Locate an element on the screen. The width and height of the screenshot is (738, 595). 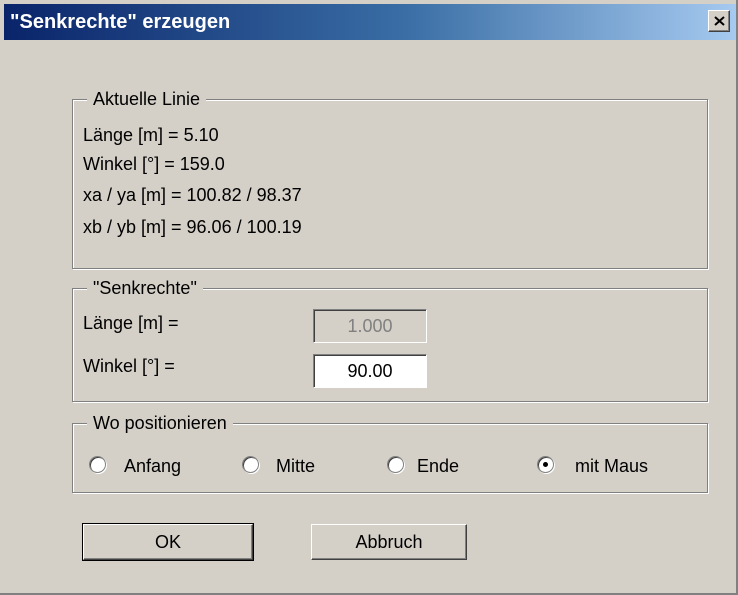
radio-ende-label: Ende is located at coordinates (438, 466).